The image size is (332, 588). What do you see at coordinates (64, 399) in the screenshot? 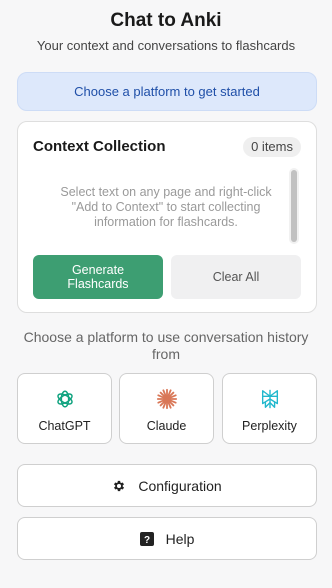
I see `chatgpt-icon` at bounding box center [64, 399].